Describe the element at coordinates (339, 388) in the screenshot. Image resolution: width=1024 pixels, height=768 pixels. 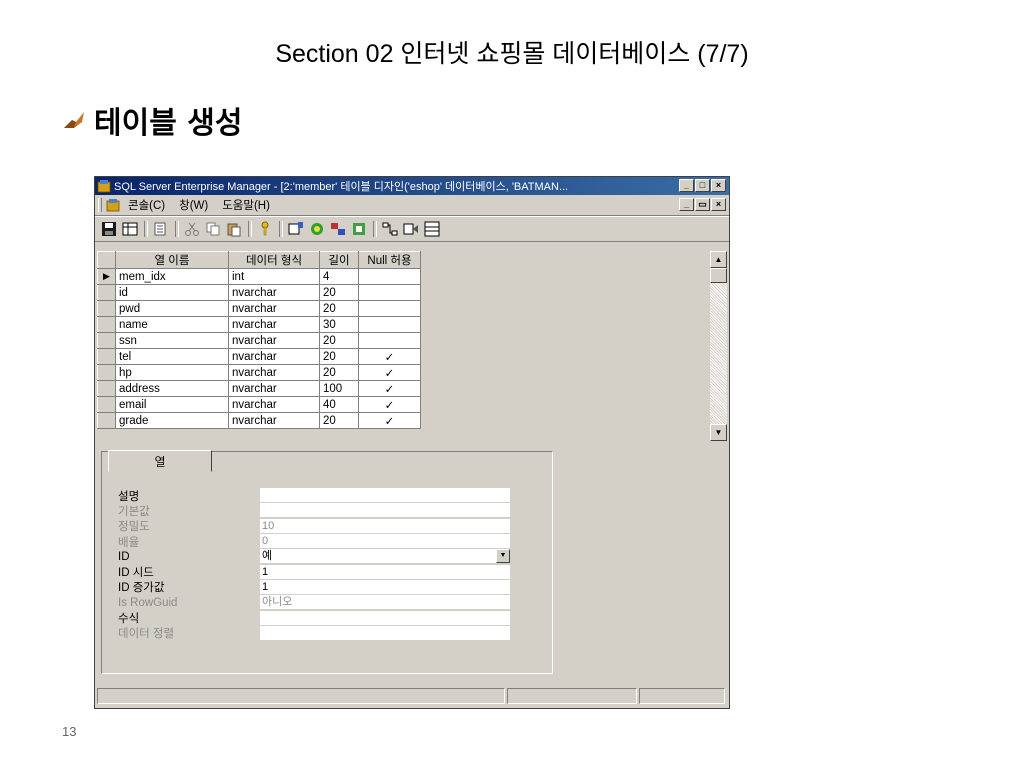
I see `cell-length: 100` at that location.